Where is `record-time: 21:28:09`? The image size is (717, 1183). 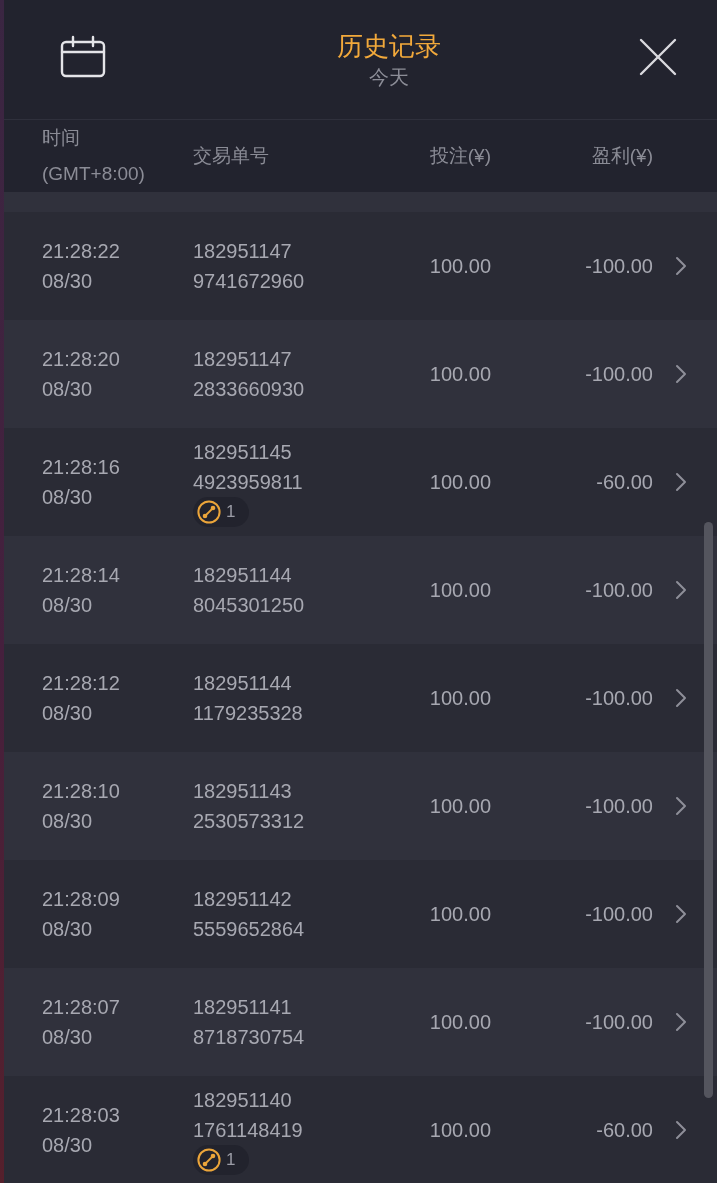
record-time: 21:28:09 is located at coordinates (81, 899).